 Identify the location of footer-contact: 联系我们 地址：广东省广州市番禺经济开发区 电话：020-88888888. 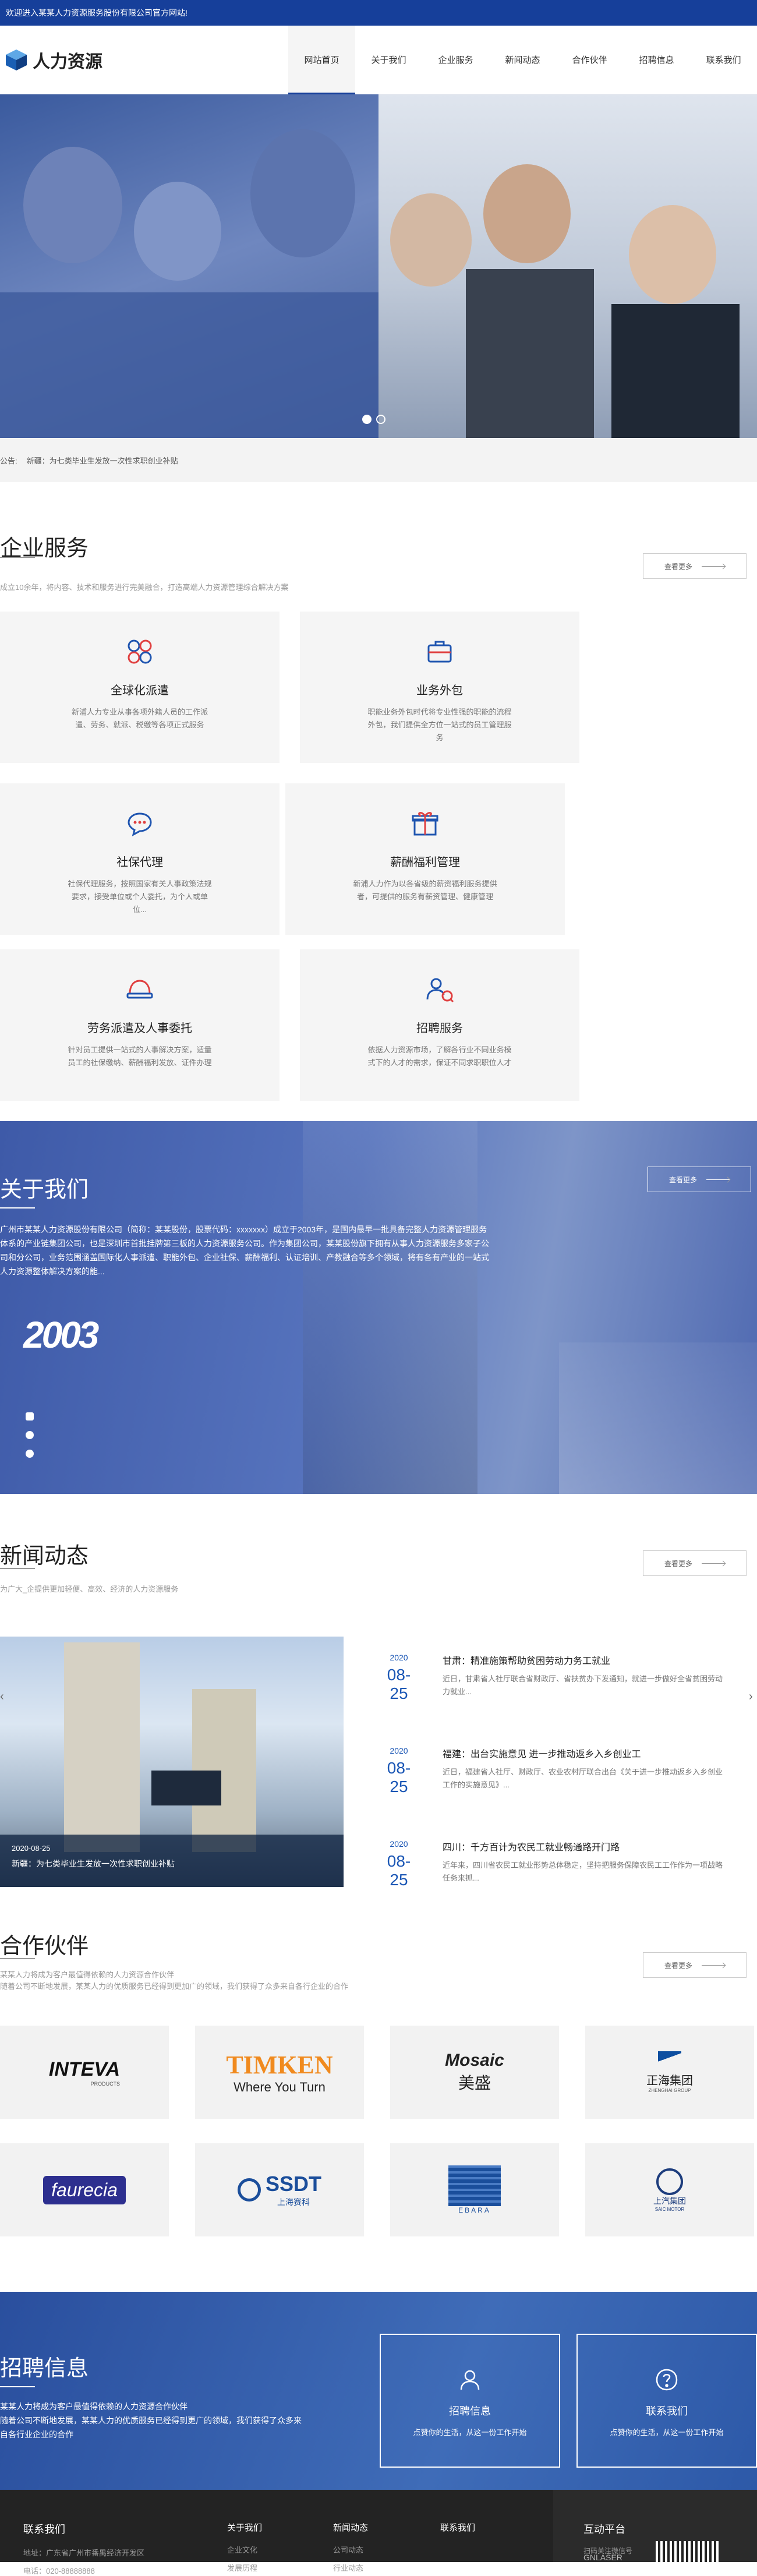
(83, 2548).